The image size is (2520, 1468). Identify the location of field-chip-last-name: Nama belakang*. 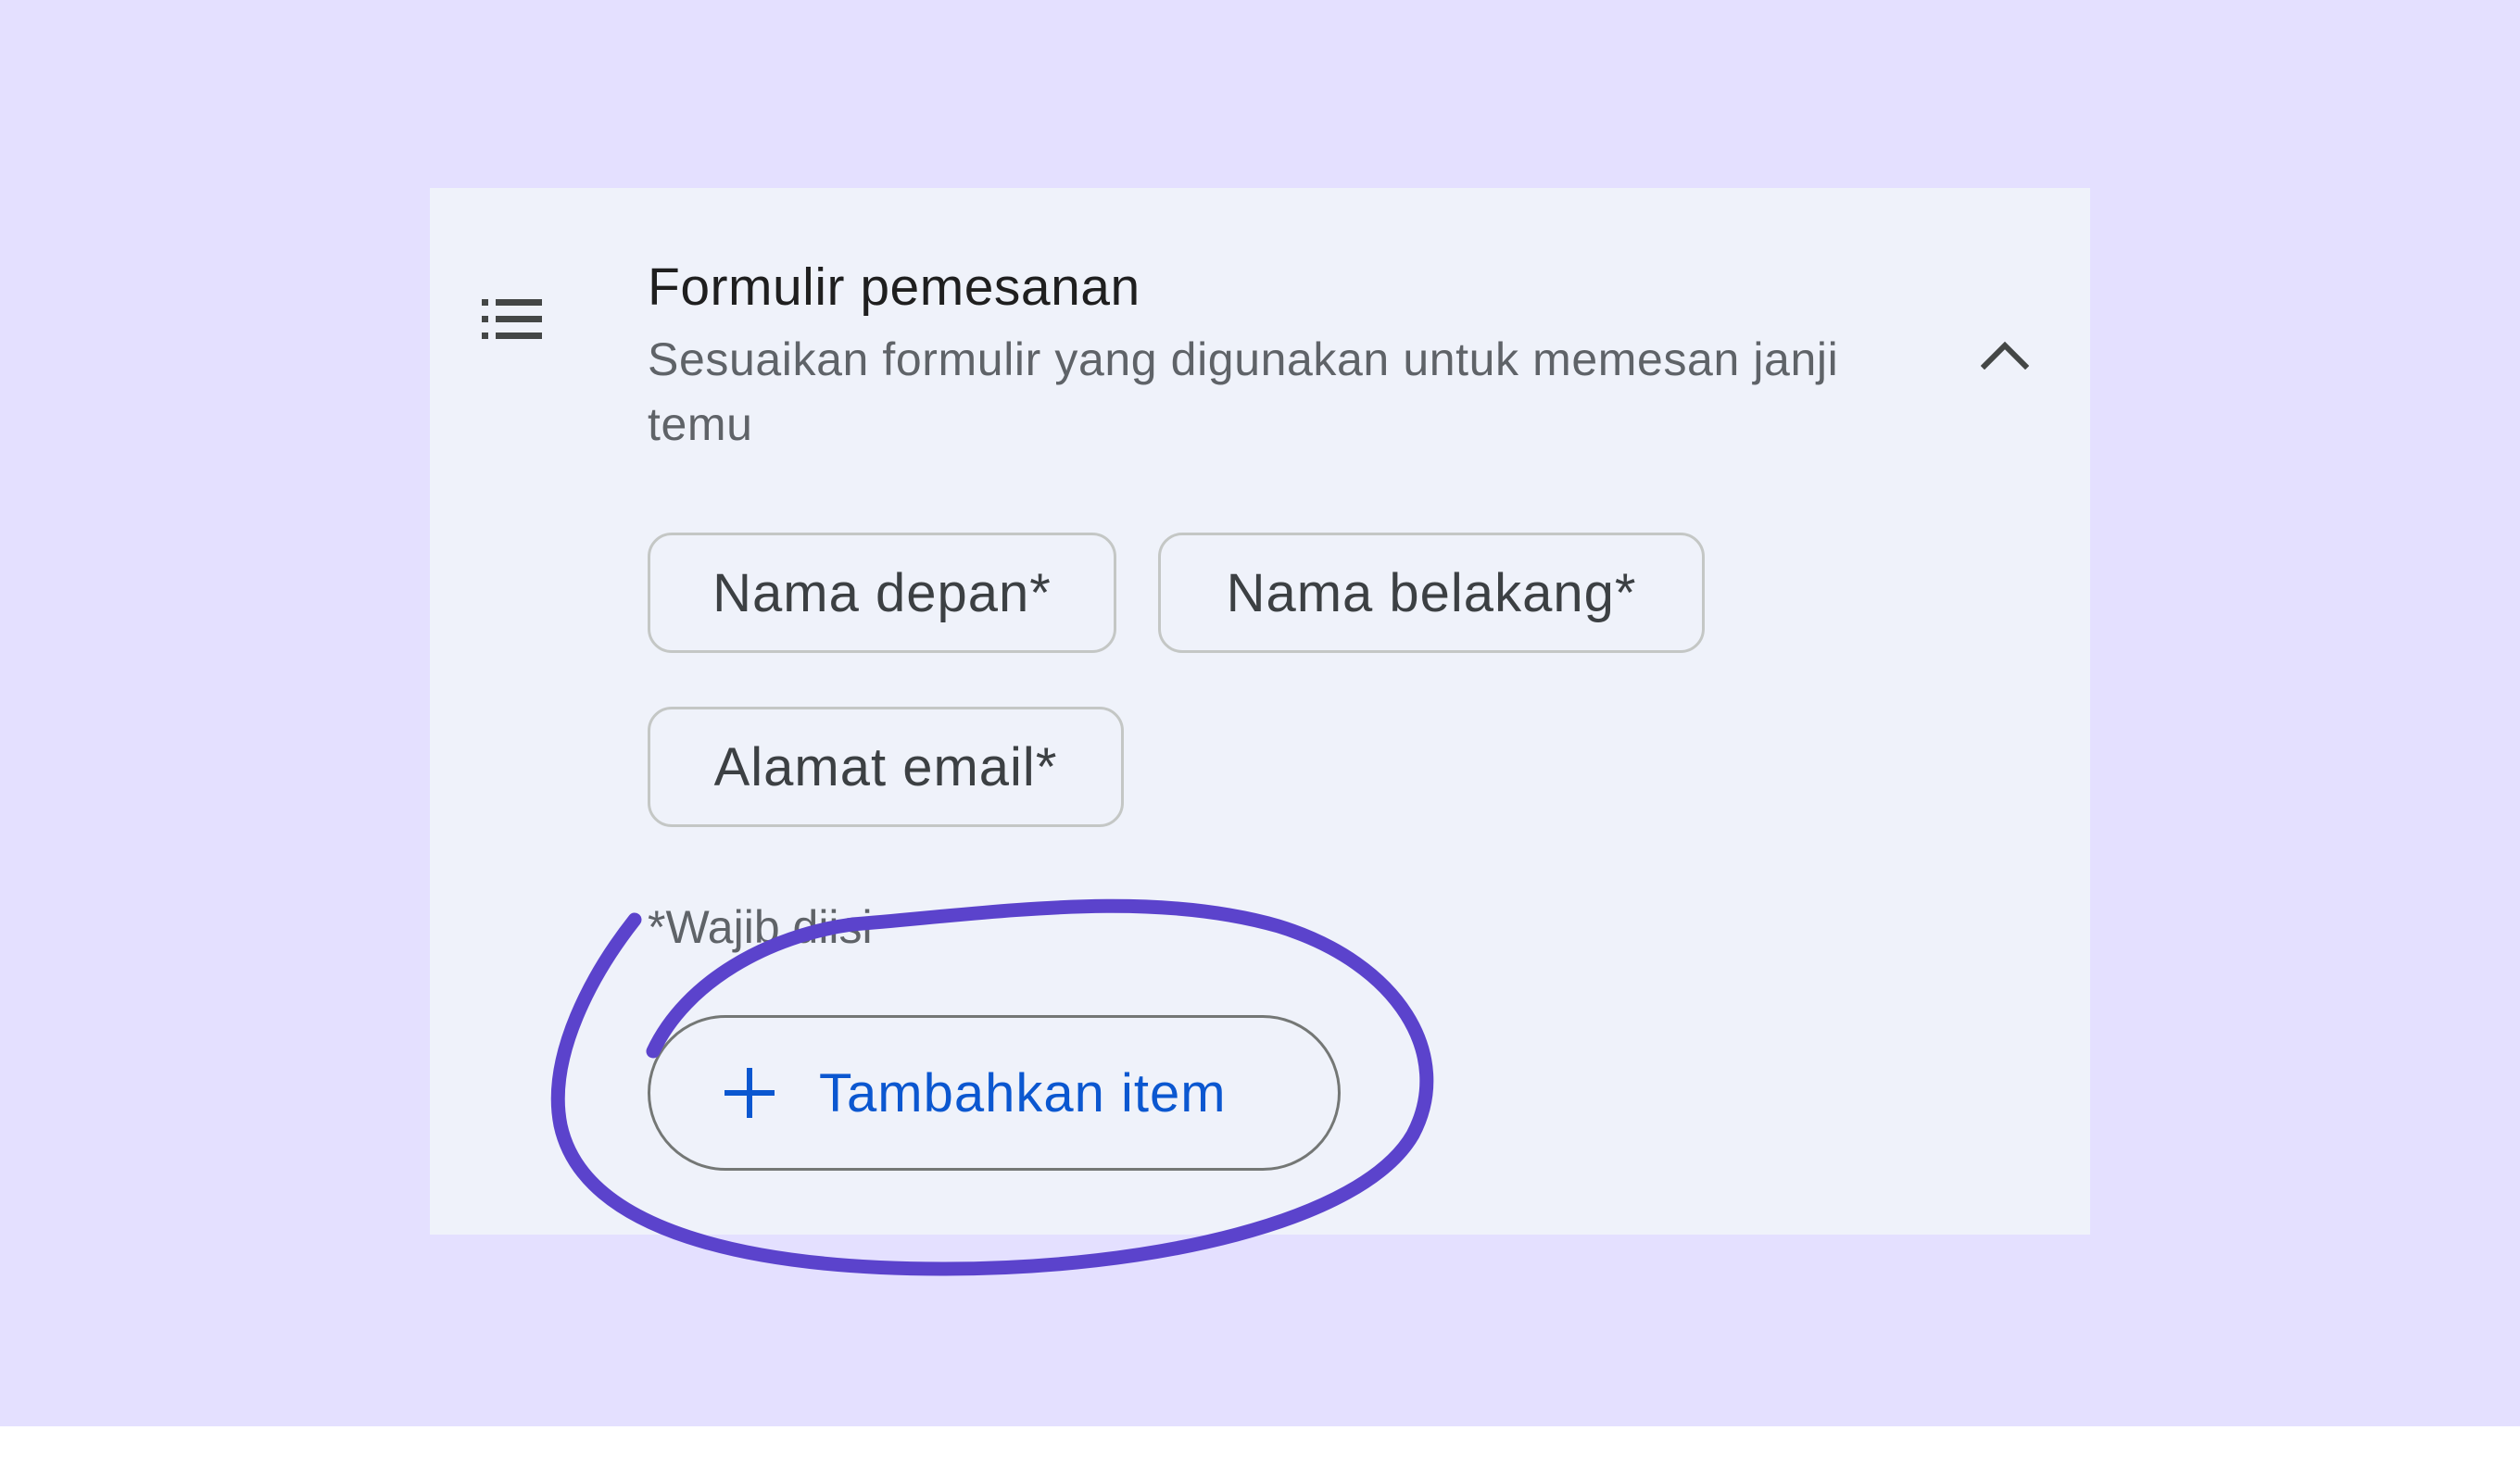
(1431, 593).